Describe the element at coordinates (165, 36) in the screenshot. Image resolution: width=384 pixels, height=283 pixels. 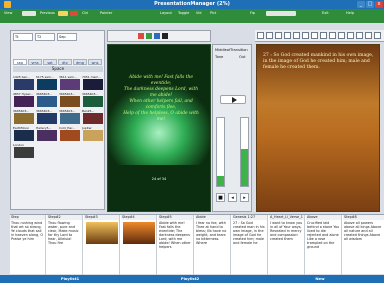
I see `black-swatch-icon` at that location.